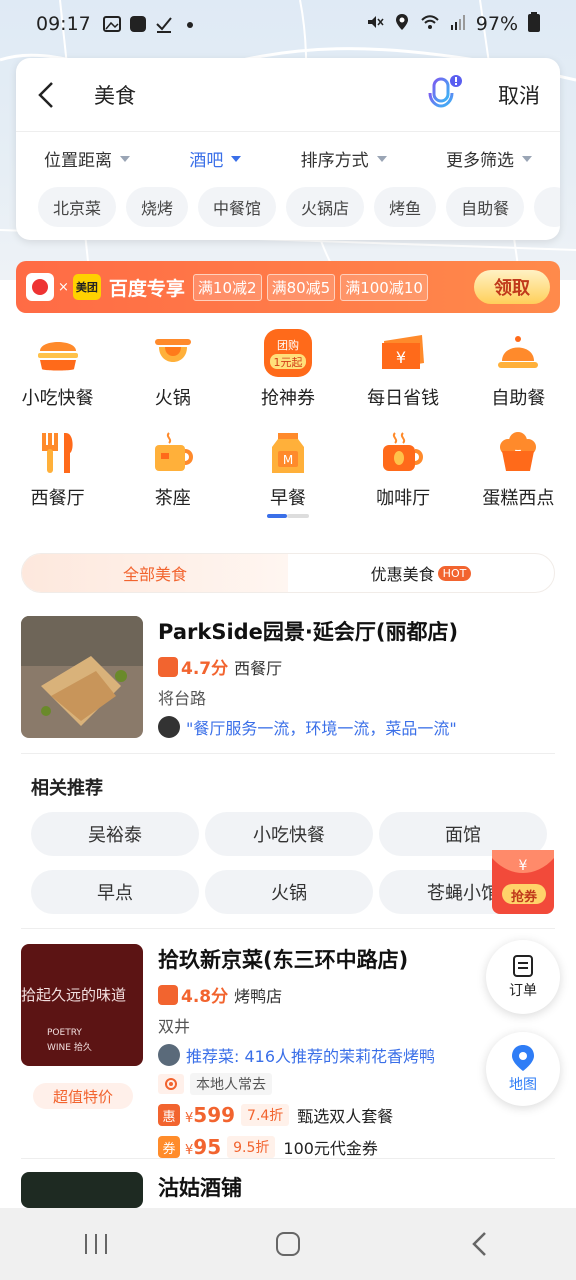 The width and height of the screenshot is (576, 1280). I want to click on price-value: 95, so click(207, 1147).